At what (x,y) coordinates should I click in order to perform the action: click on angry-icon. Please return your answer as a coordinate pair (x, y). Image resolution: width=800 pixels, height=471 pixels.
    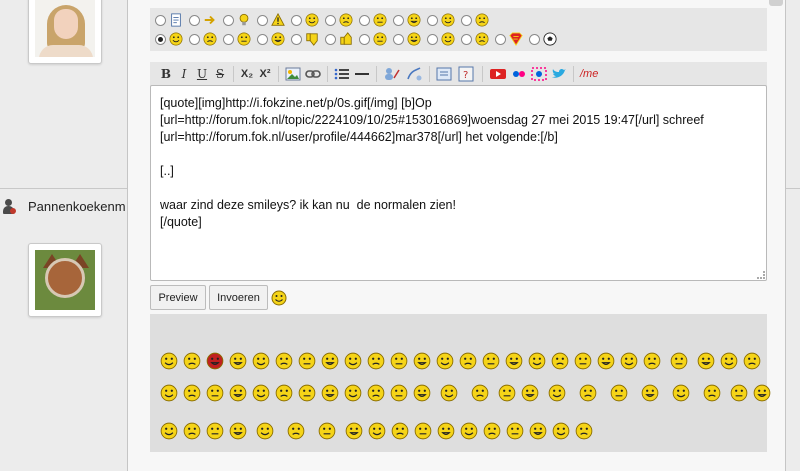
    Looking at the image, I should click on (414, 20).